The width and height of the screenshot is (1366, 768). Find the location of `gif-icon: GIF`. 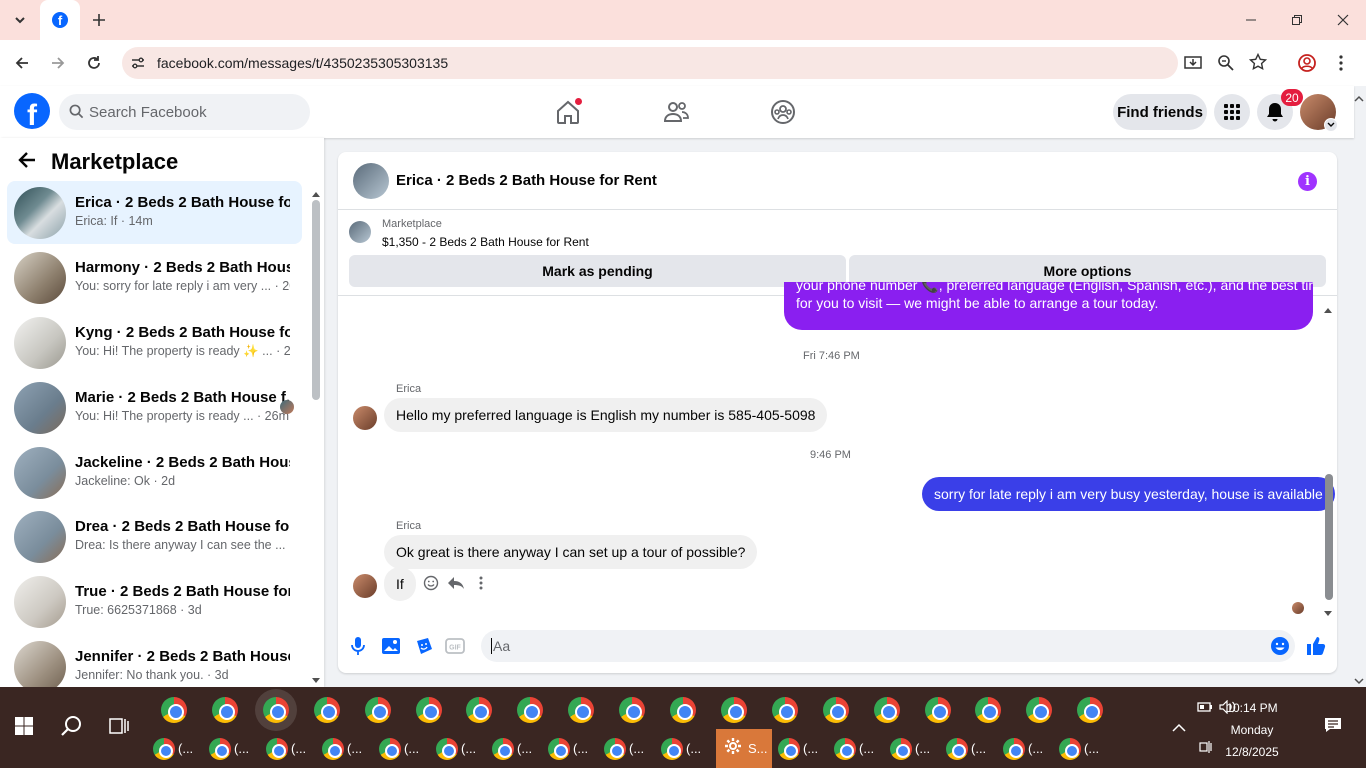

gif-icon: GIF is located at coordinates (455, 646).